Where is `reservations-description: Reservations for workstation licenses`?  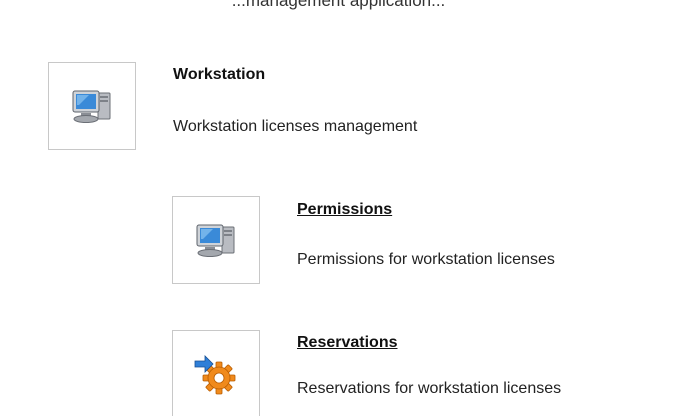
reservations-description: Reservations for workstation licenses is located at coordinates (429, 388).